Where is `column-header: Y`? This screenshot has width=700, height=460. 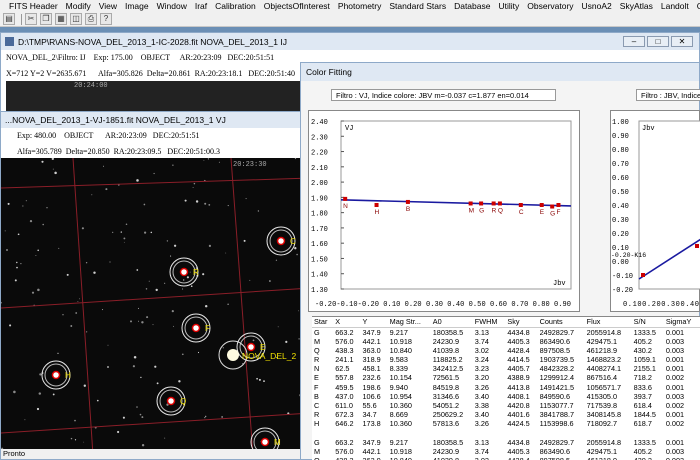
column-header: Y is located at coordinates (374, 322).